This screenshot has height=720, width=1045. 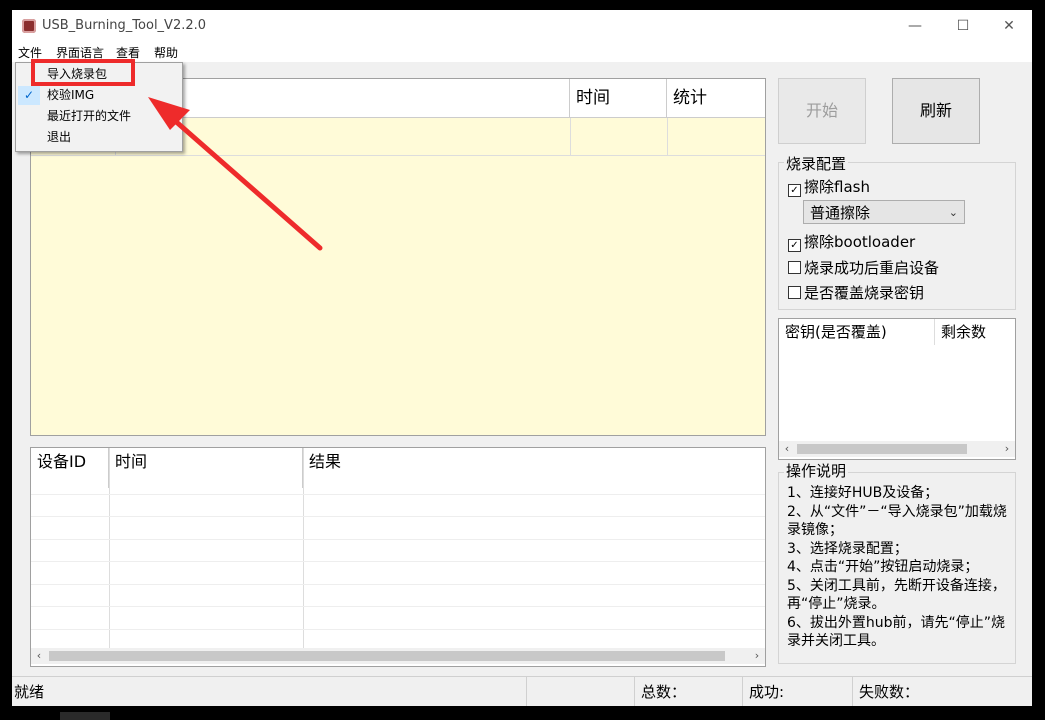 I want to click on refresh-button: 刷新, so click(x=936, y=111).